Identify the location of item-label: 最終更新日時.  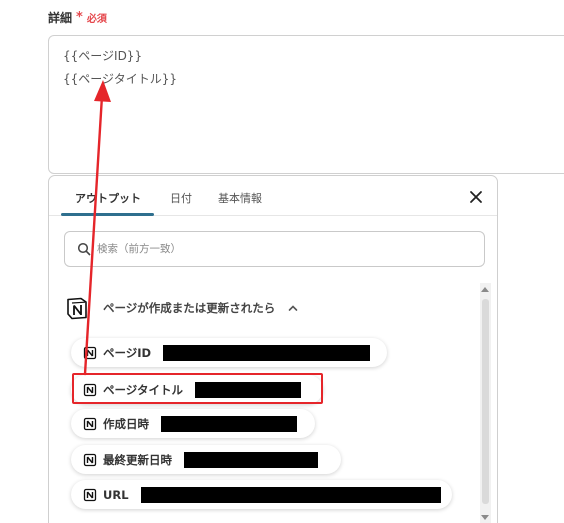
(137, 459).